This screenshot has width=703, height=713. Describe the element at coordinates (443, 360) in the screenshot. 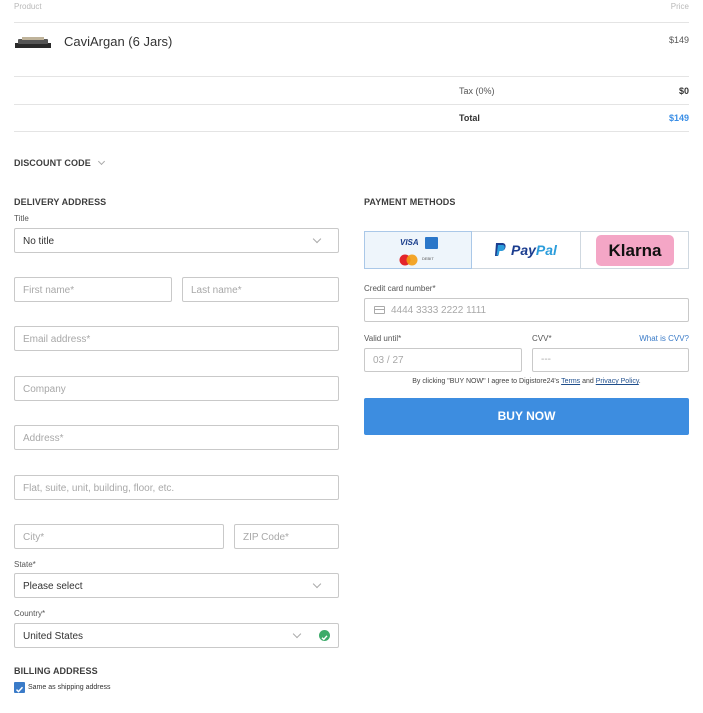

I see `valid-until-input: 03 / 27` at that location.